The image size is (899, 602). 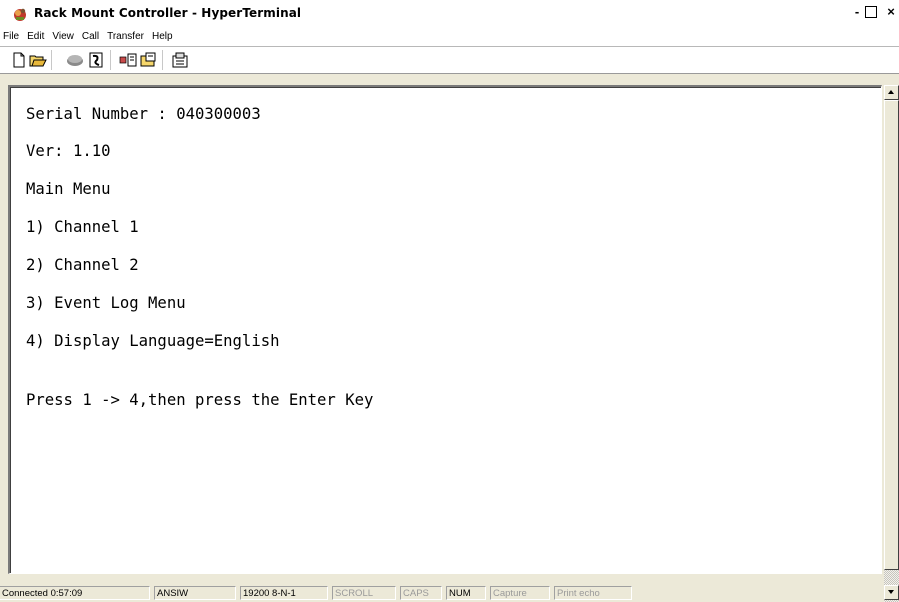 What do you see at coordinates (11, 37) in the screenshot?
I see `menu-file: File` at bounding box center [11, 37].